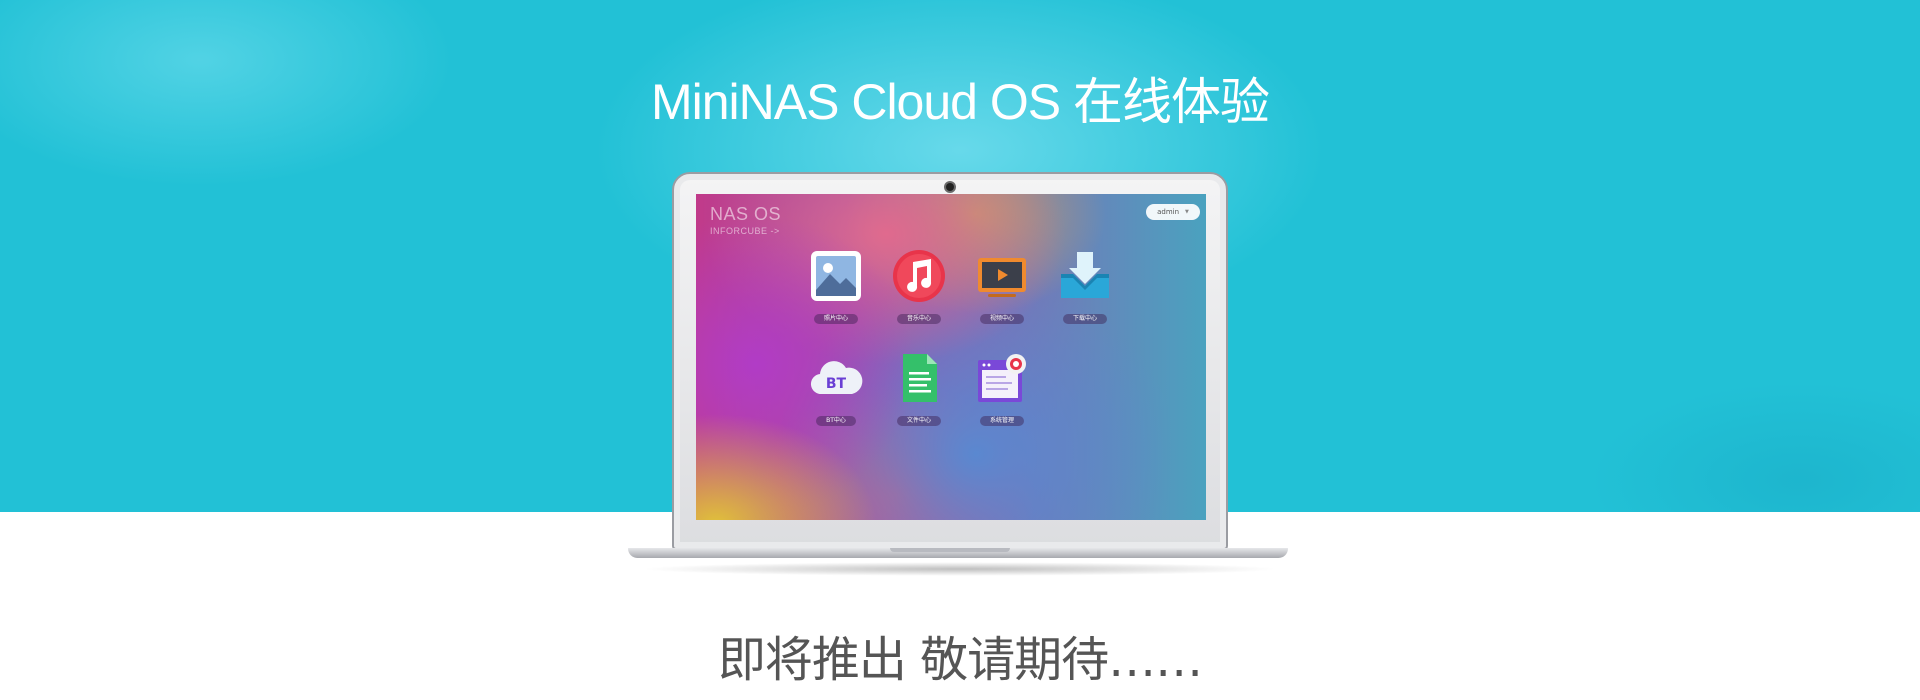  I want to click on os-brand-title: NAS OS, so click(746, 214).